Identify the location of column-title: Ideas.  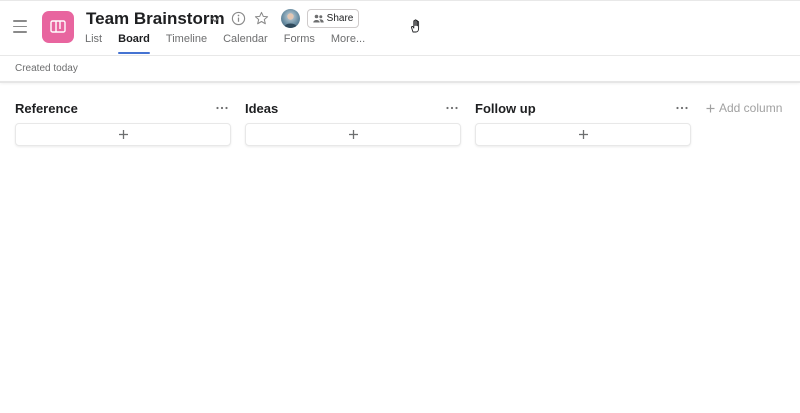
(261, 108).